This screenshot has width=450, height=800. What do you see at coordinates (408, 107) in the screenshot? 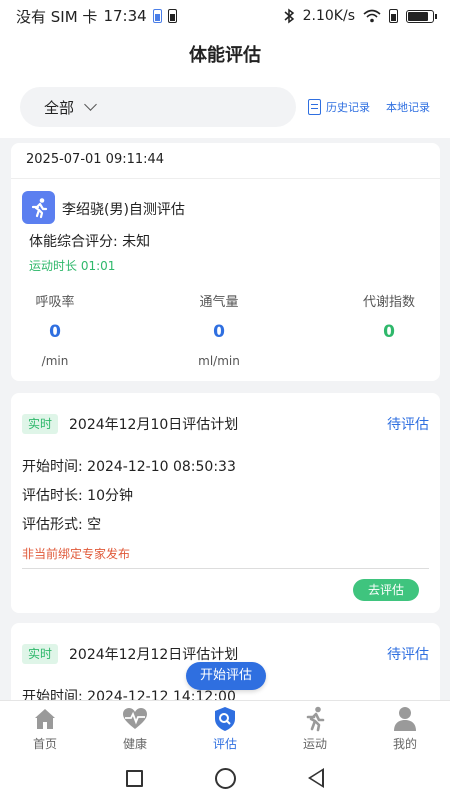
I see `local-records-link: 本地记录` at bounding box center [408, 107].